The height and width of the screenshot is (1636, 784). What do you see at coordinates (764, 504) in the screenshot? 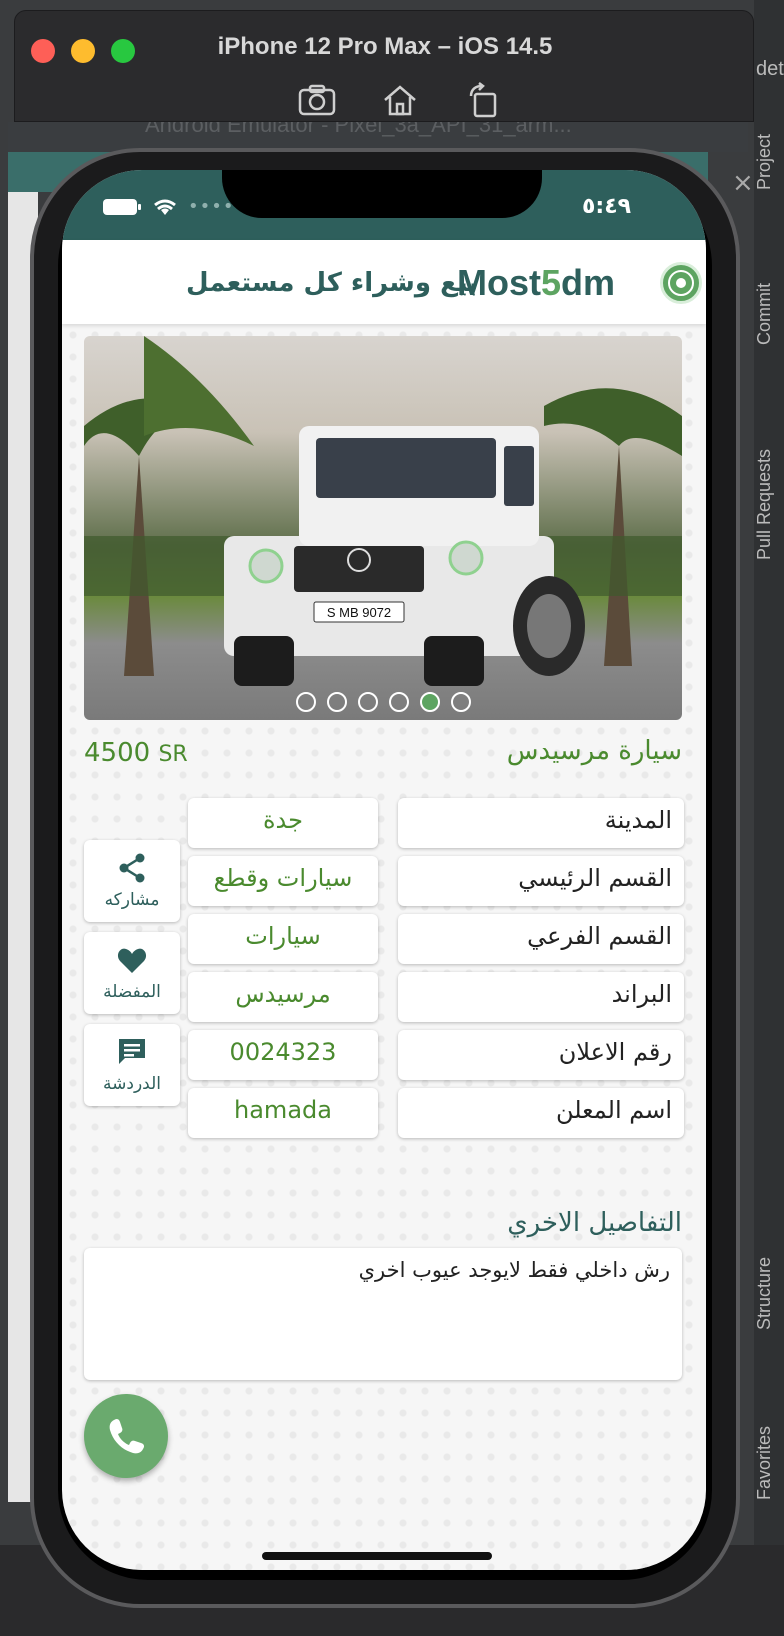
I see `ide-tab-pull-requests: Pull Requests` at bounding box center [764, 504].